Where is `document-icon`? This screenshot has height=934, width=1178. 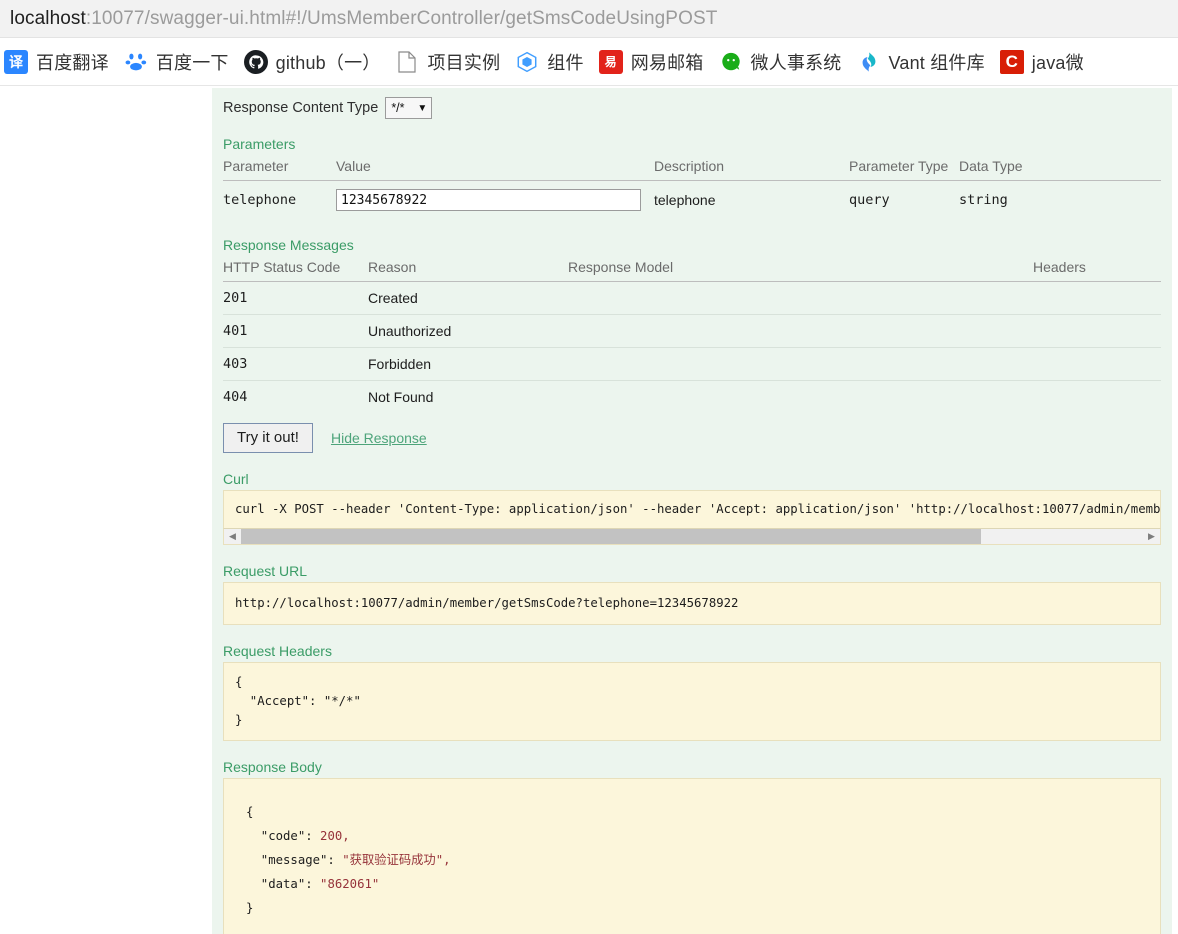
document-icon is located at coordinates (407, 62).